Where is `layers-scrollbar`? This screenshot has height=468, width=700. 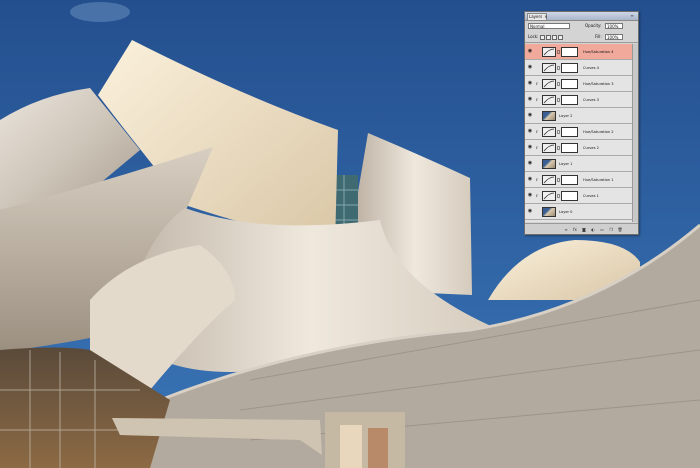
layers-scrollbar is located at coordinates (635, 133).